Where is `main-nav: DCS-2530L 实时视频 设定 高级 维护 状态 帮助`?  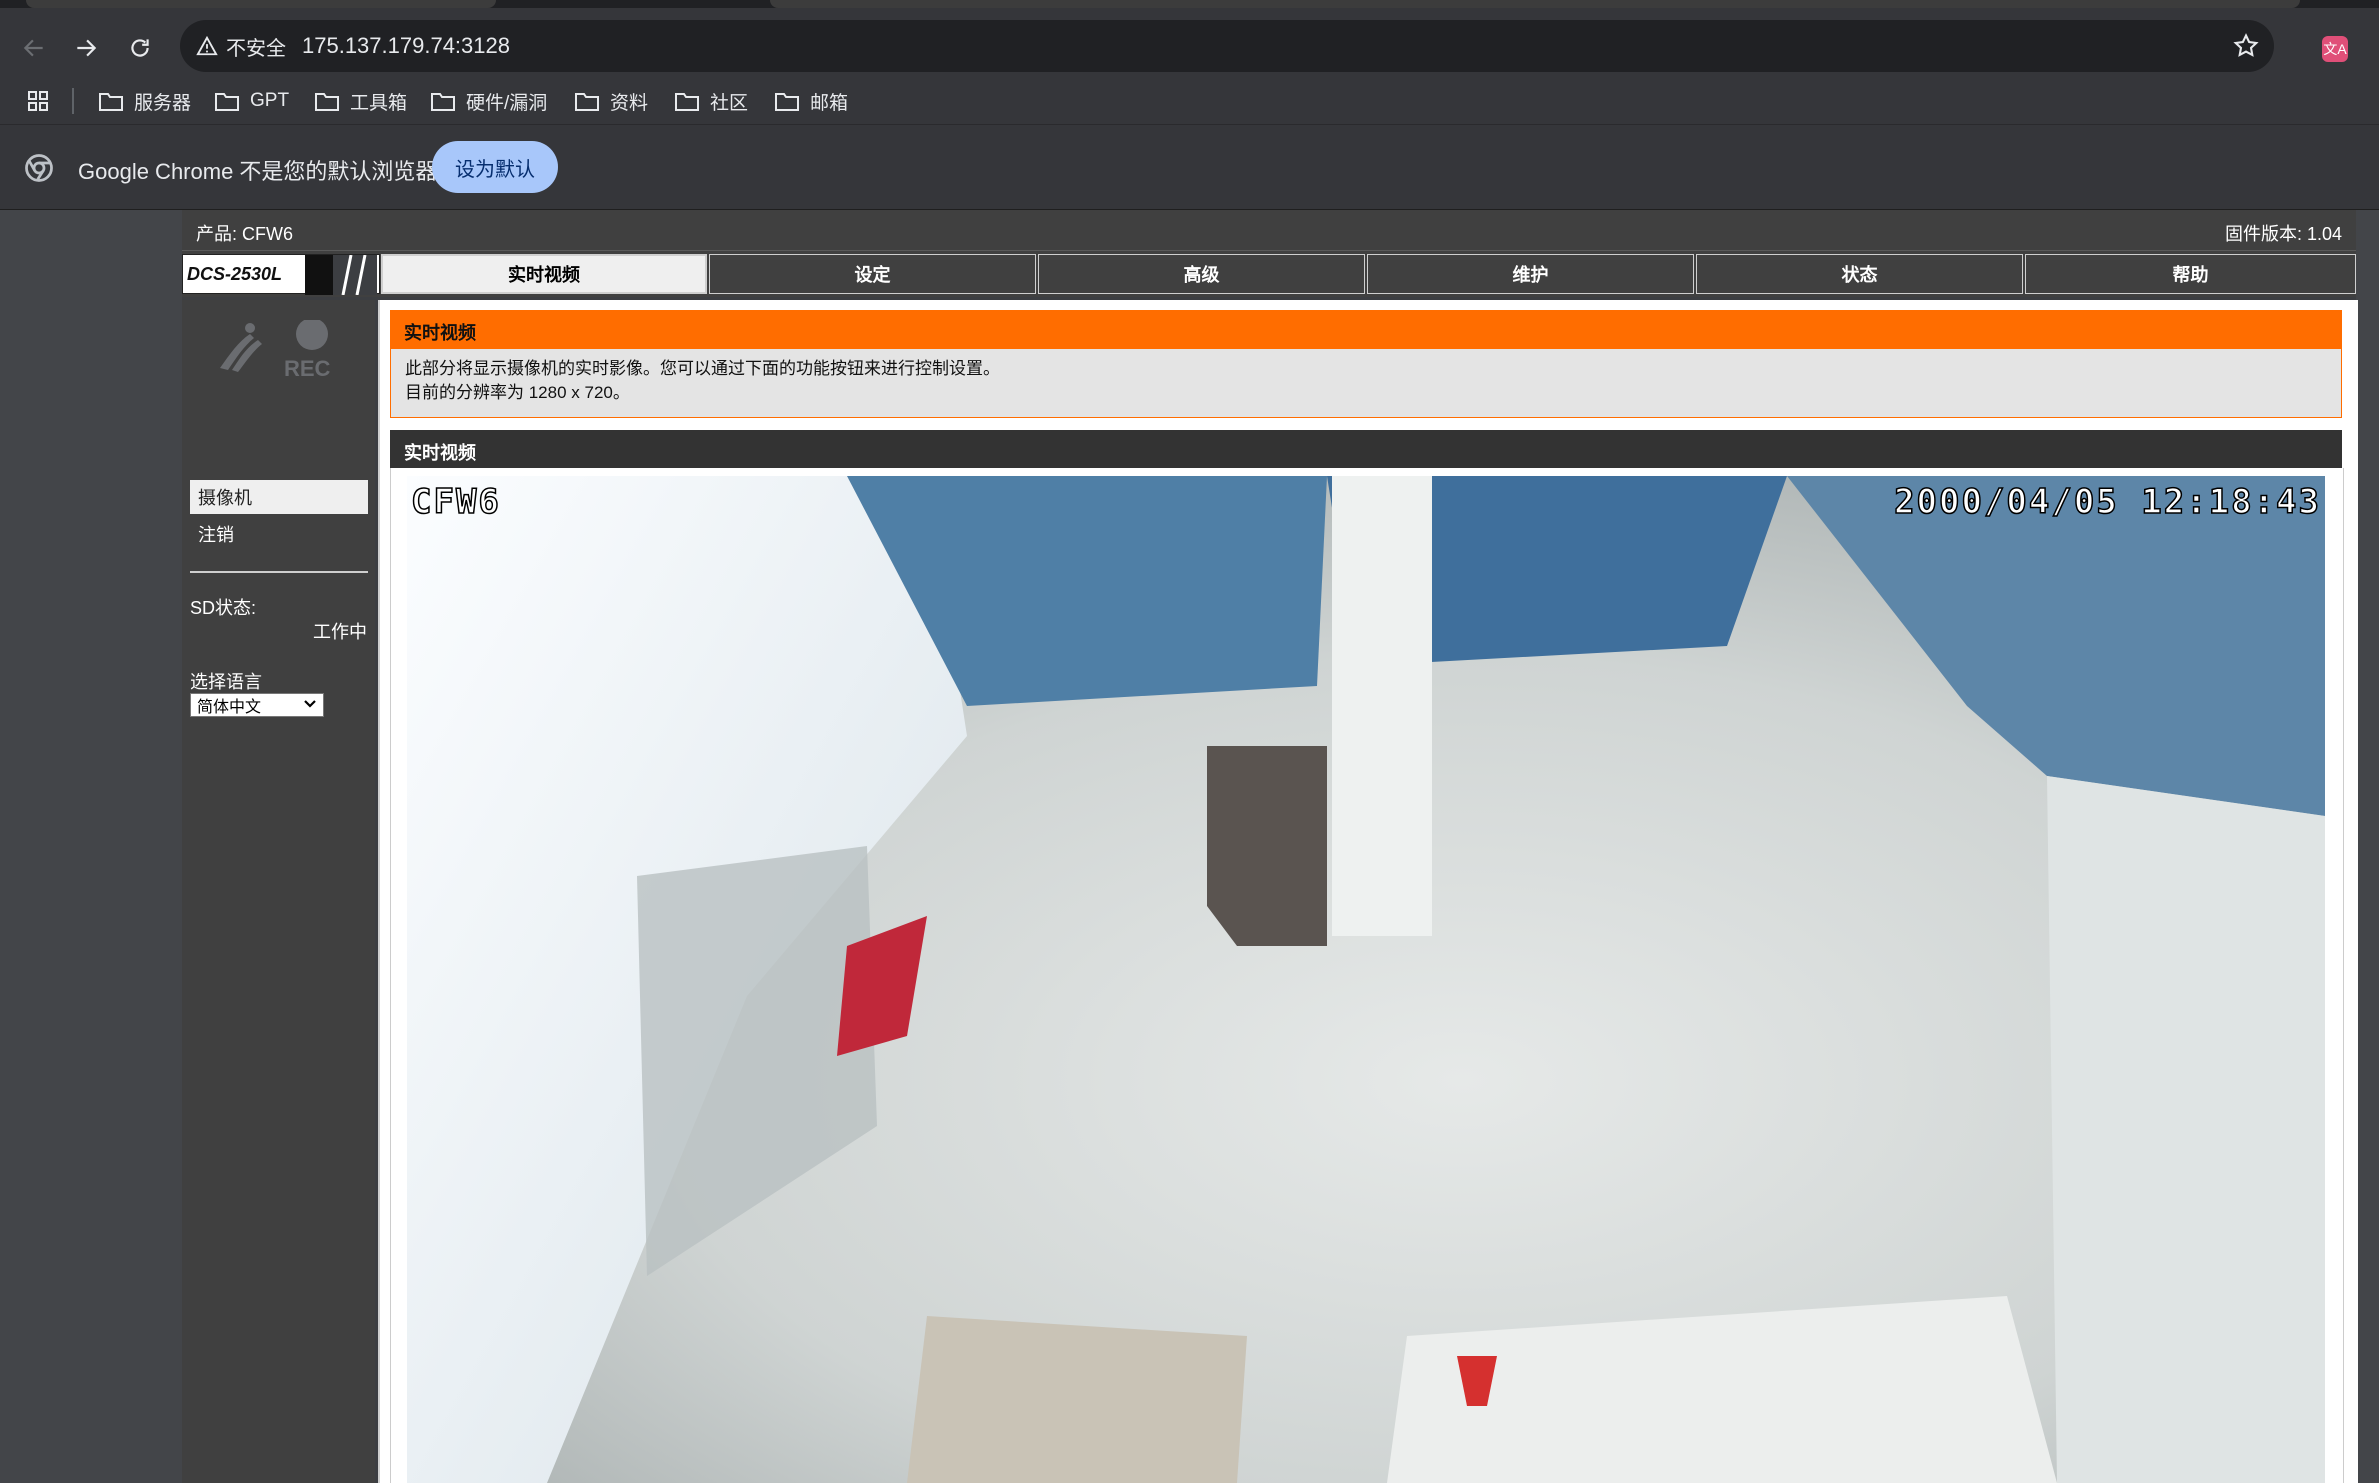 main-nav: DCS-2530L 实时视频 设定 高级 维护 状态 帮助 is located at coordinates (1269, 274).